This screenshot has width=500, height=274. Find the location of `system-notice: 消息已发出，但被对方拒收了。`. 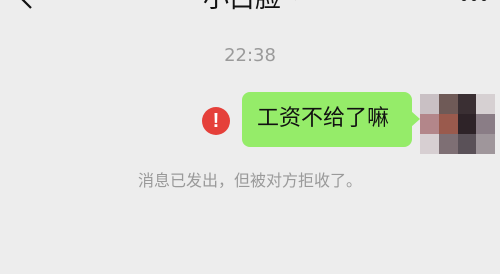

system-notice: 消息已发出，但被对方拒收了。 is located at coordinates (249, 180).